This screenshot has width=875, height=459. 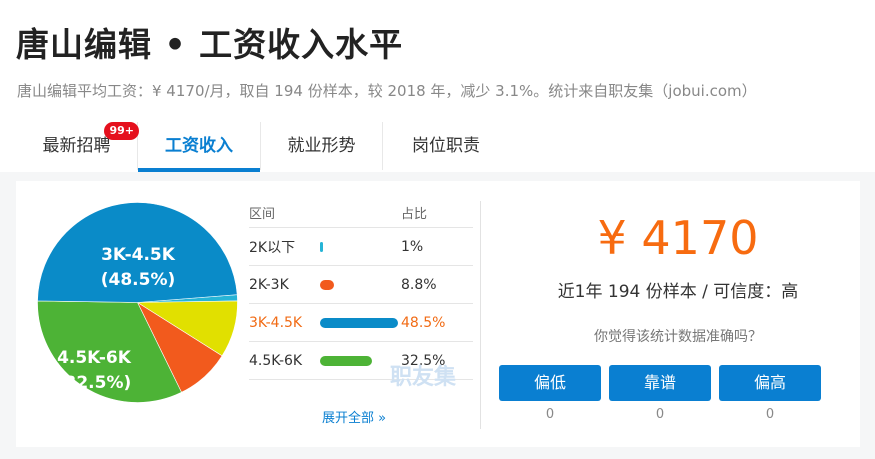 I want to click on distribution-header: 区间 占比, so click(x=361, y=214).